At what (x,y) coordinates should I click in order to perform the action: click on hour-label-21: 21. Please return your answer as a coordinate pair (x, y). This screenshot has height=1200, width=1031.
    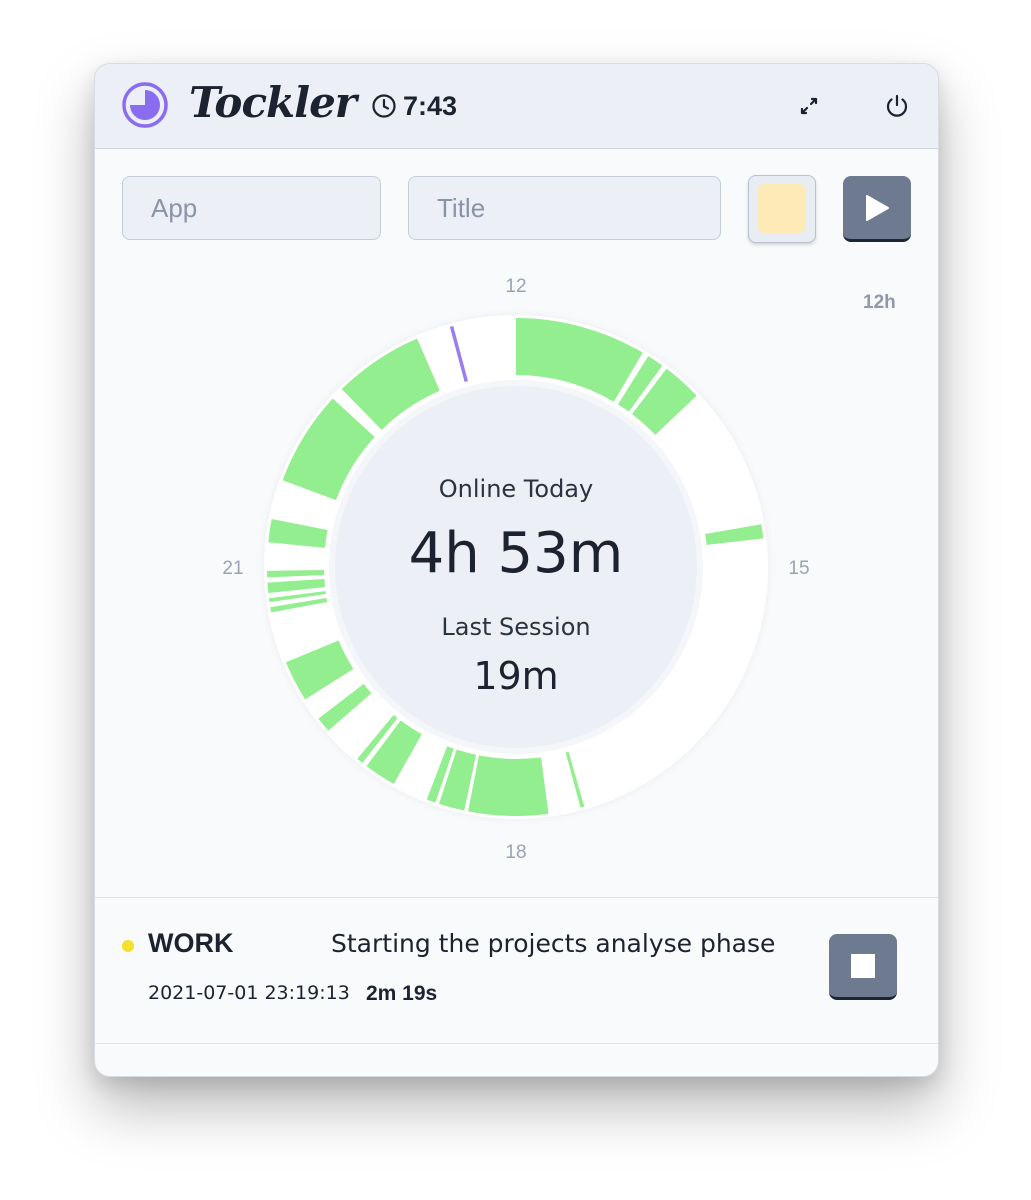
    Looking at the image, I should click on (232, 568).